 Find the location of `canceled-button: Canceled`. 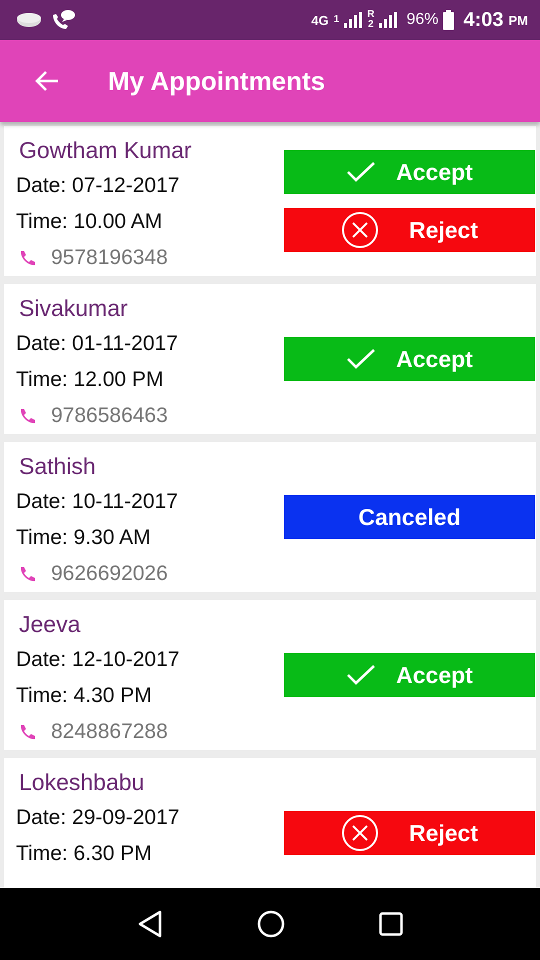

canceled-button: Canceled is located at coordinates (409, 517).